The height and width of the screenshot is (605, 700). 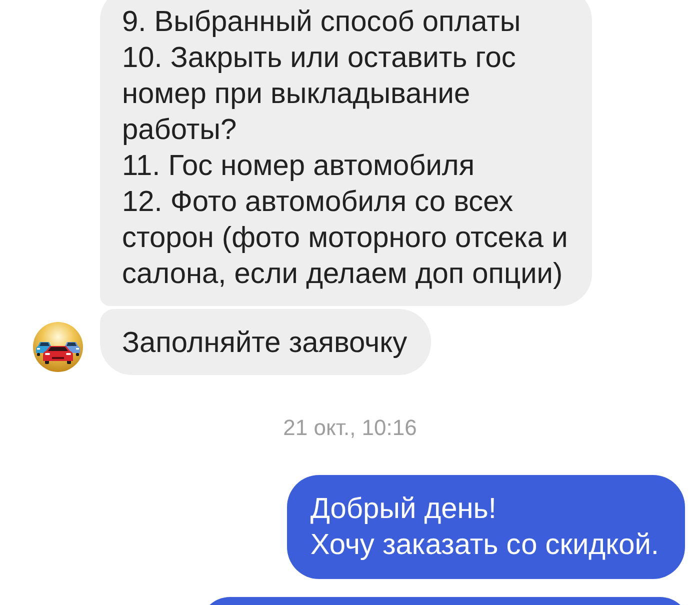 I want to click on timestamp: 21 окт., 10:16, so click(x=350, y=428).